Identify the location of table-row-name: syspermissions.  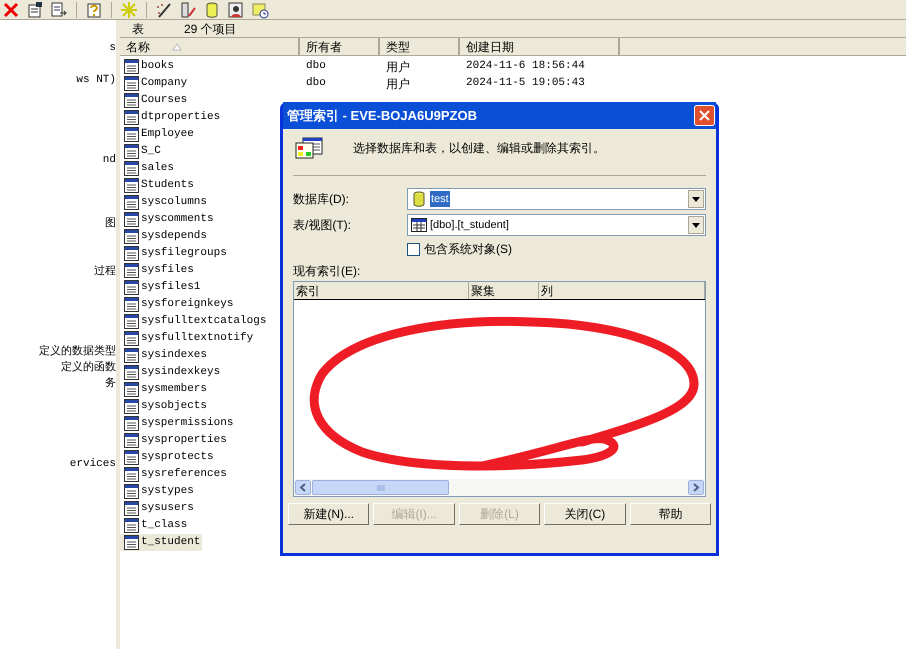
(178, 423).